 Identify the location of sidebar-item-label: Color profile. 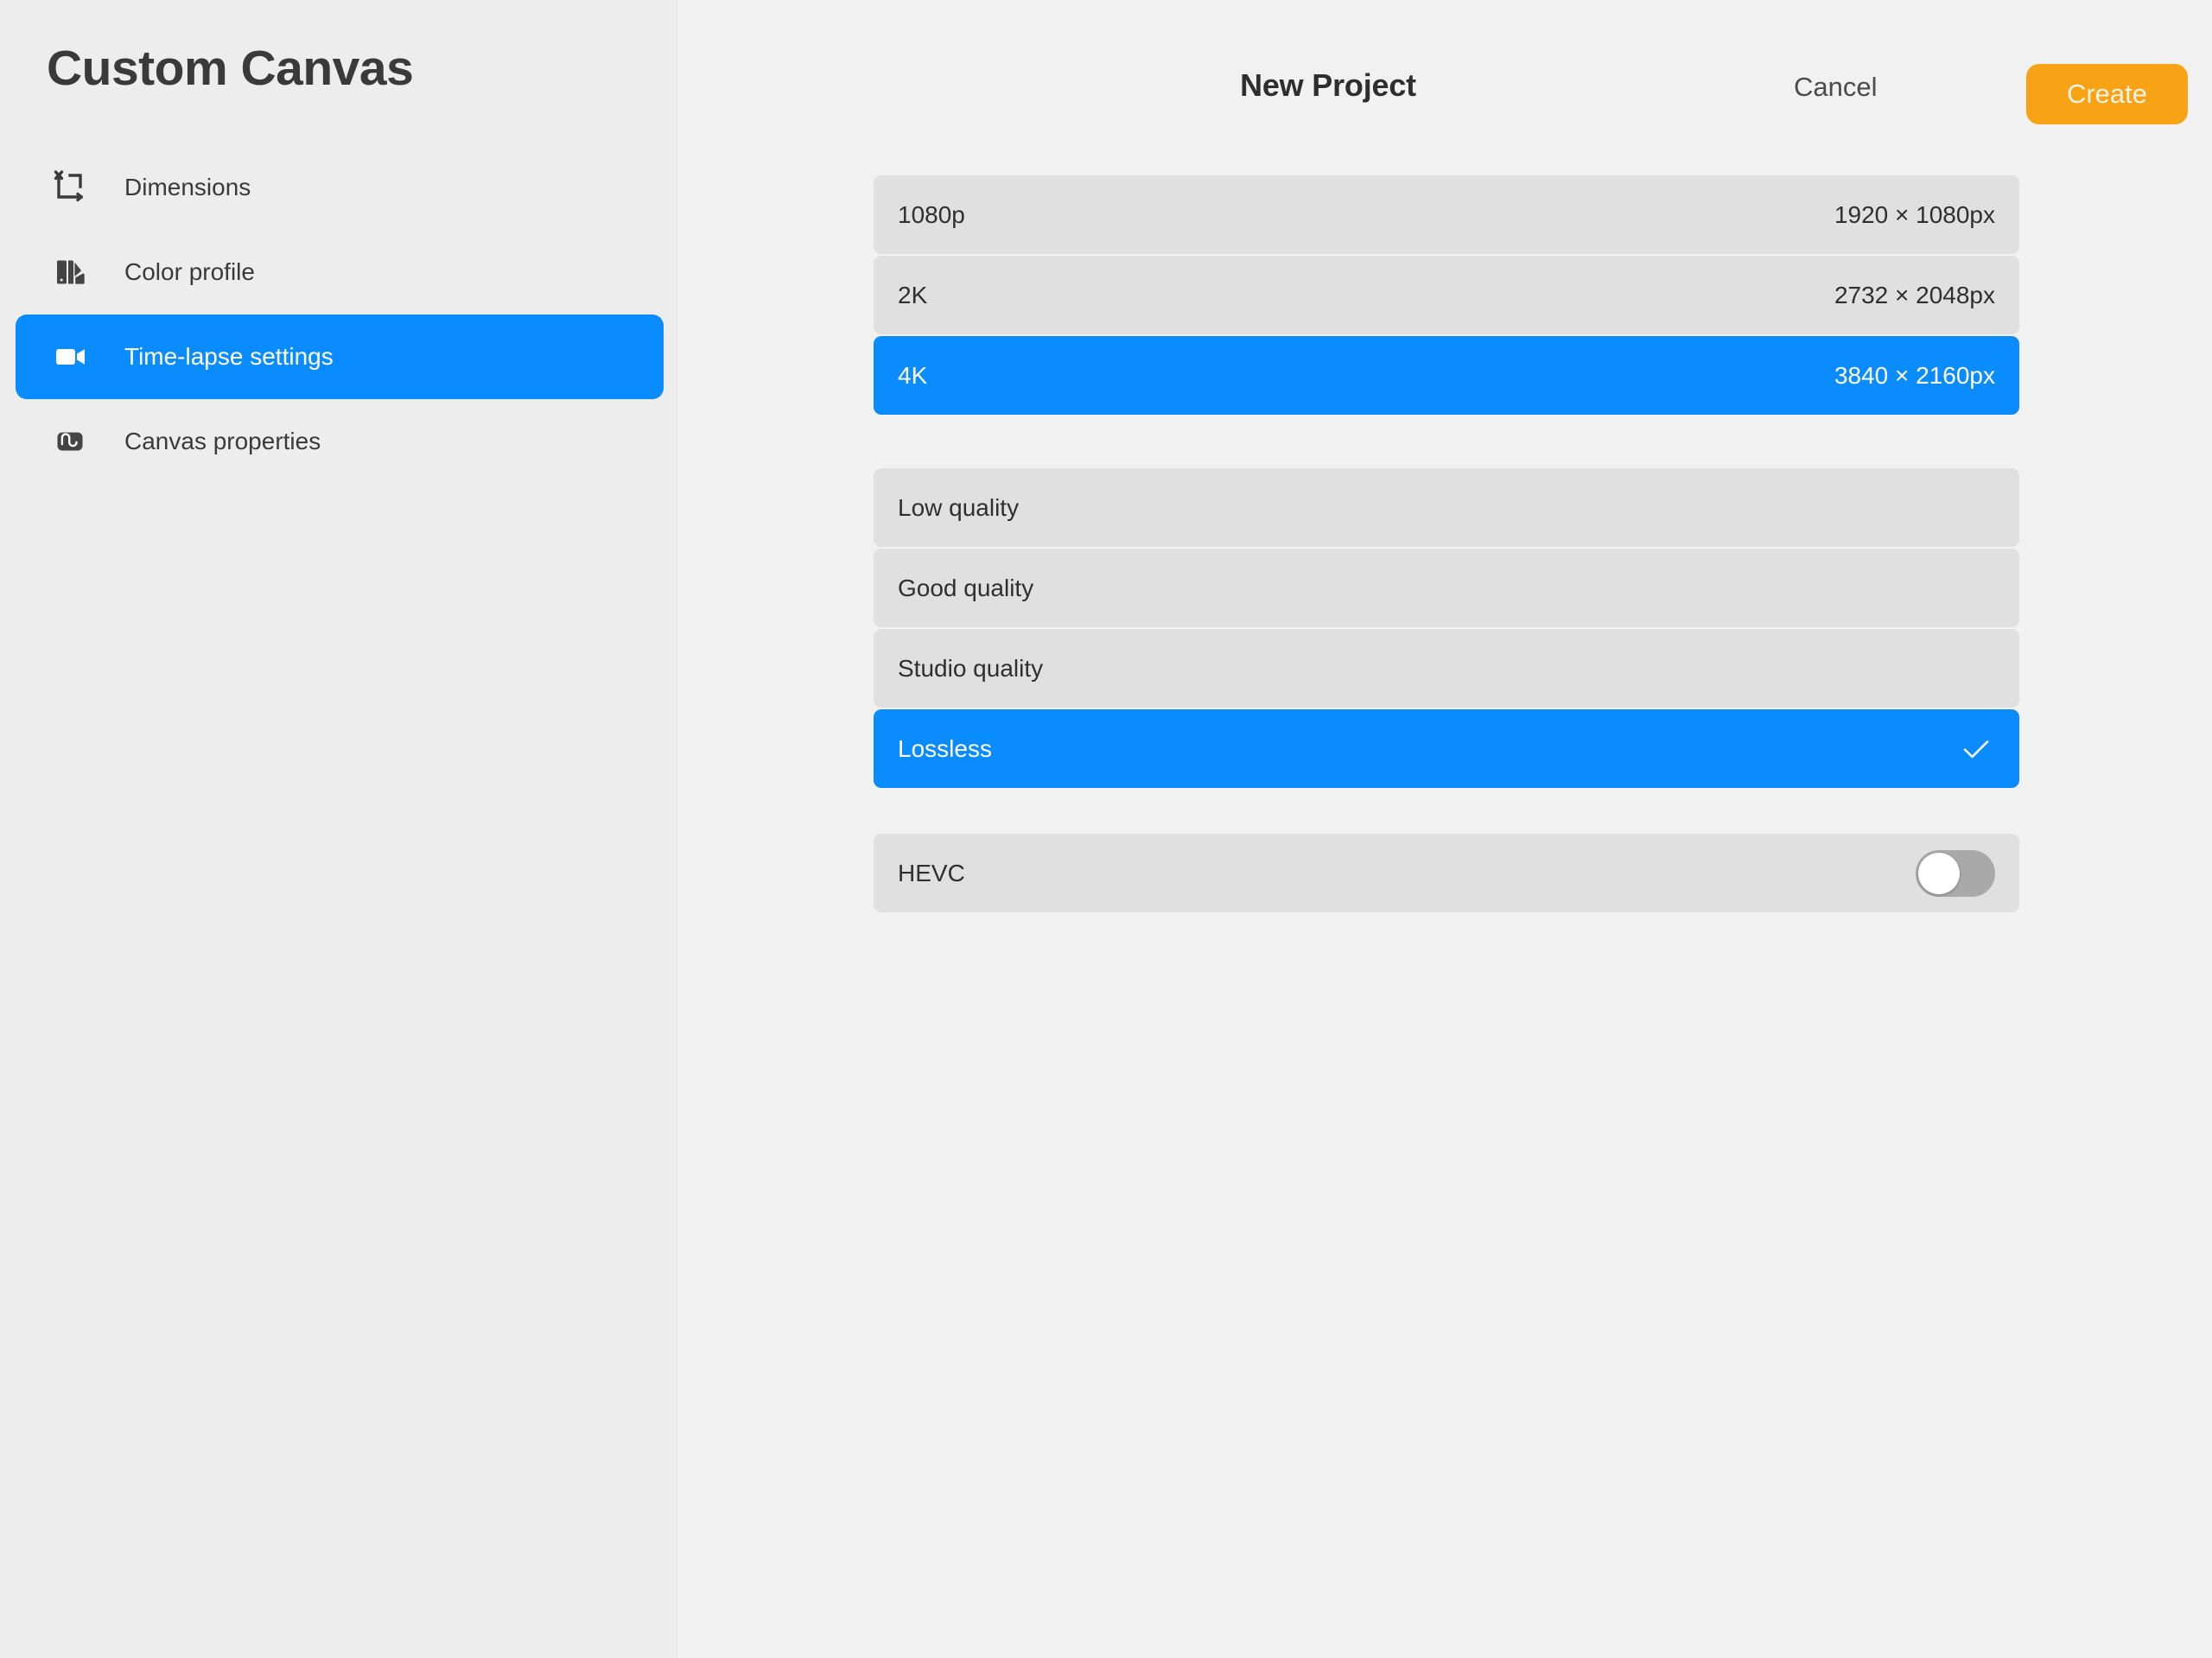
(189, 271).